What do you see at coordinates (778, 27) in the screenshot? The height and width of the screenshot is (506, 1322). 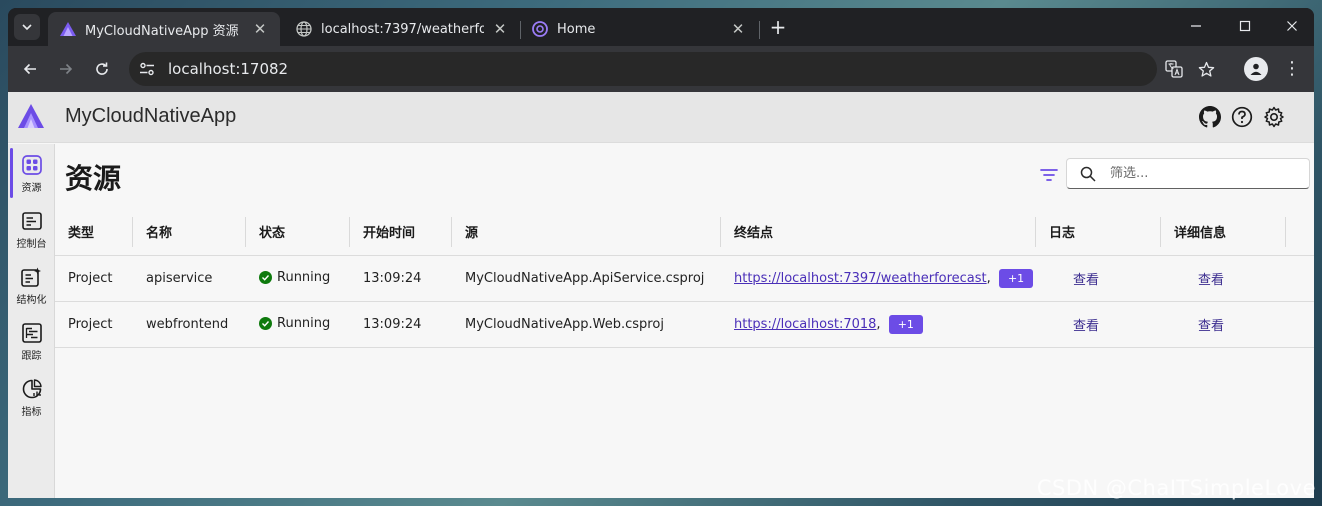 I see `new-tab-button: +` at bounding box center [778, 27].